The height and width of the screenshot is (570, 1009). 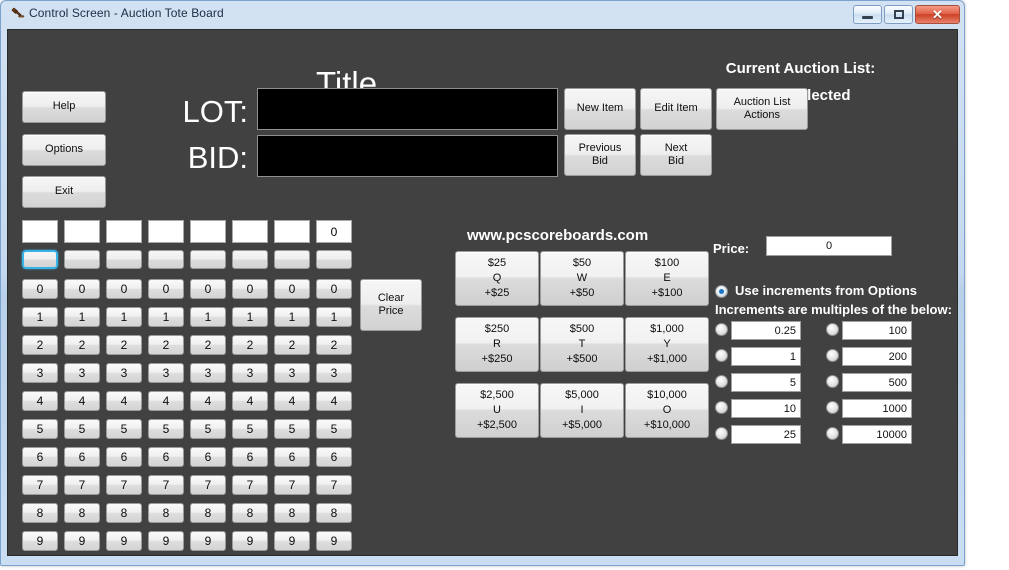 What do you see at coordinates (124, 373) in the screenshot?
I see `keypad-digit-3-col-2: 3` at bounding box center [124, 373].